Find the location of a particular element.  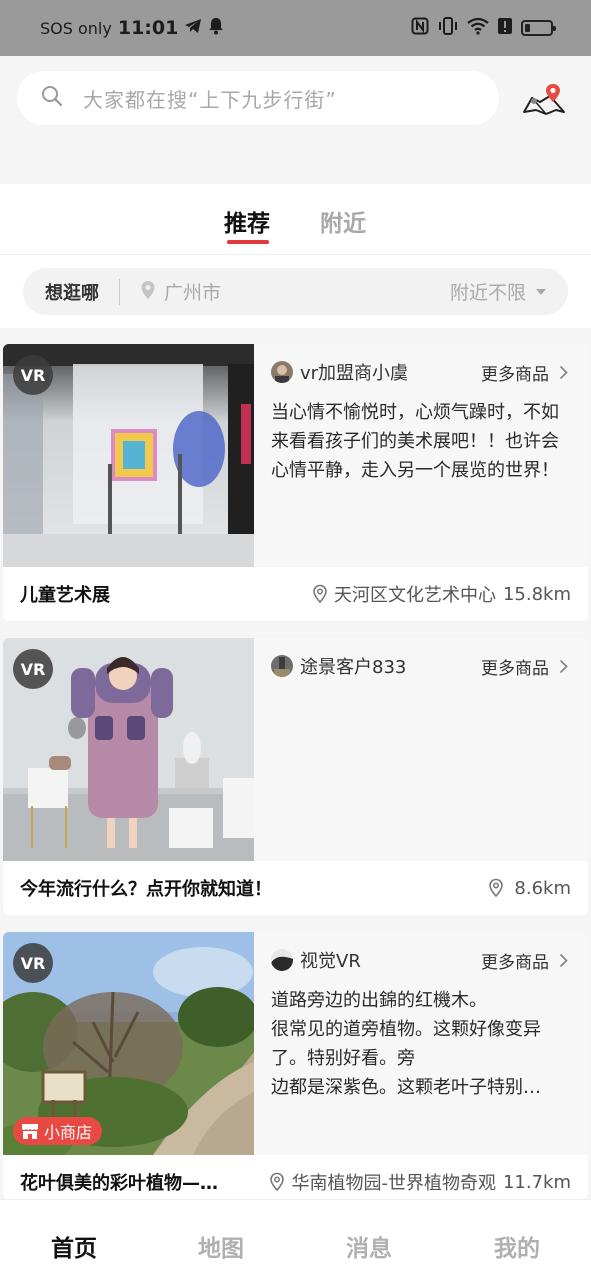

merchant-name: 途景客户833 is located at coordinates (353, 666).